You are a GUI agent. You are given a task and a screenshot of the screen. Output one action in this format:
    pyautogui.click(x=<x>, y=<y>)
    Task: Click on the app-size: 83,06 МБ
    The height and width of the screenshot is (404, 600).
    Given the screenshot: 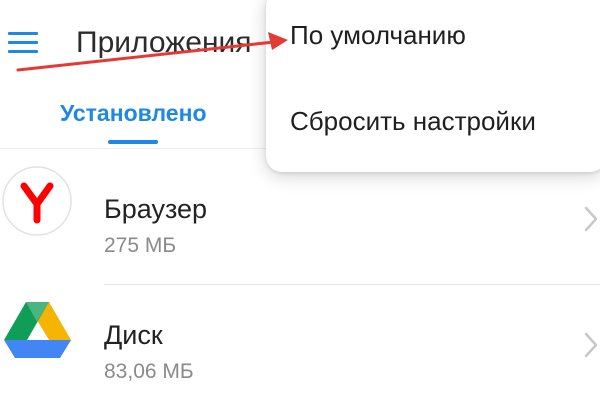 What is the action you would take?
    pyautogui.click(x=149, y=371)
    